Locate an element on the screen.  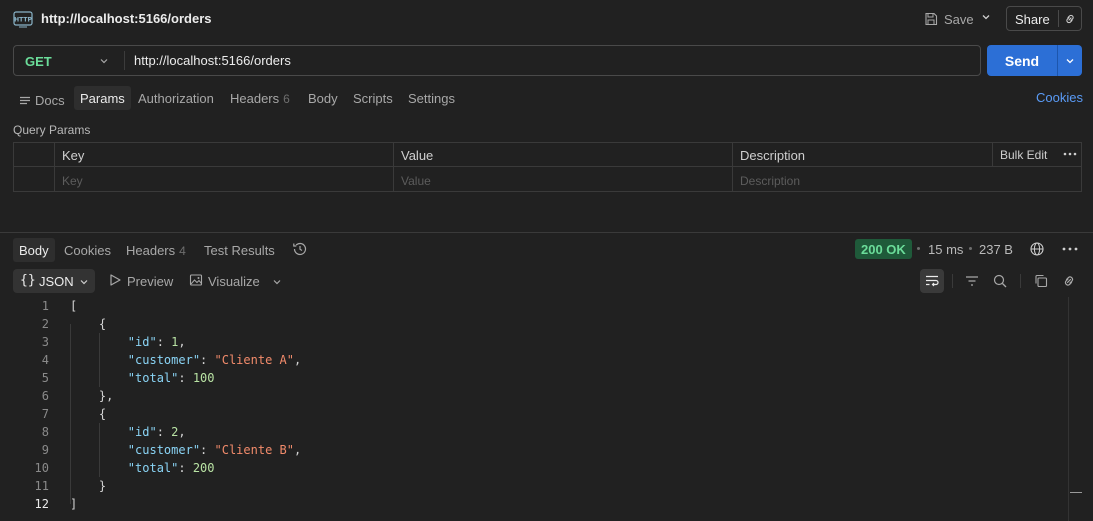
share-divider is located at coordinates (1058, 18).